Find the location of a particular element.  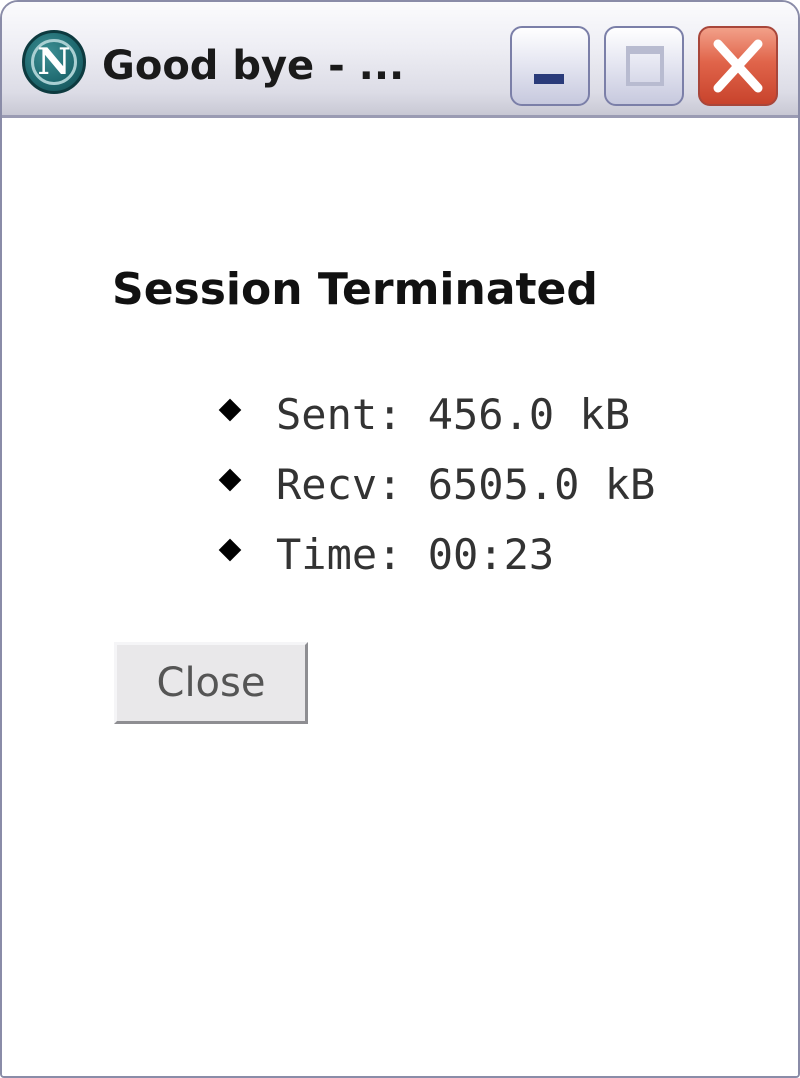

netscape-logo-icon: N is located at coordinates (54, 62).